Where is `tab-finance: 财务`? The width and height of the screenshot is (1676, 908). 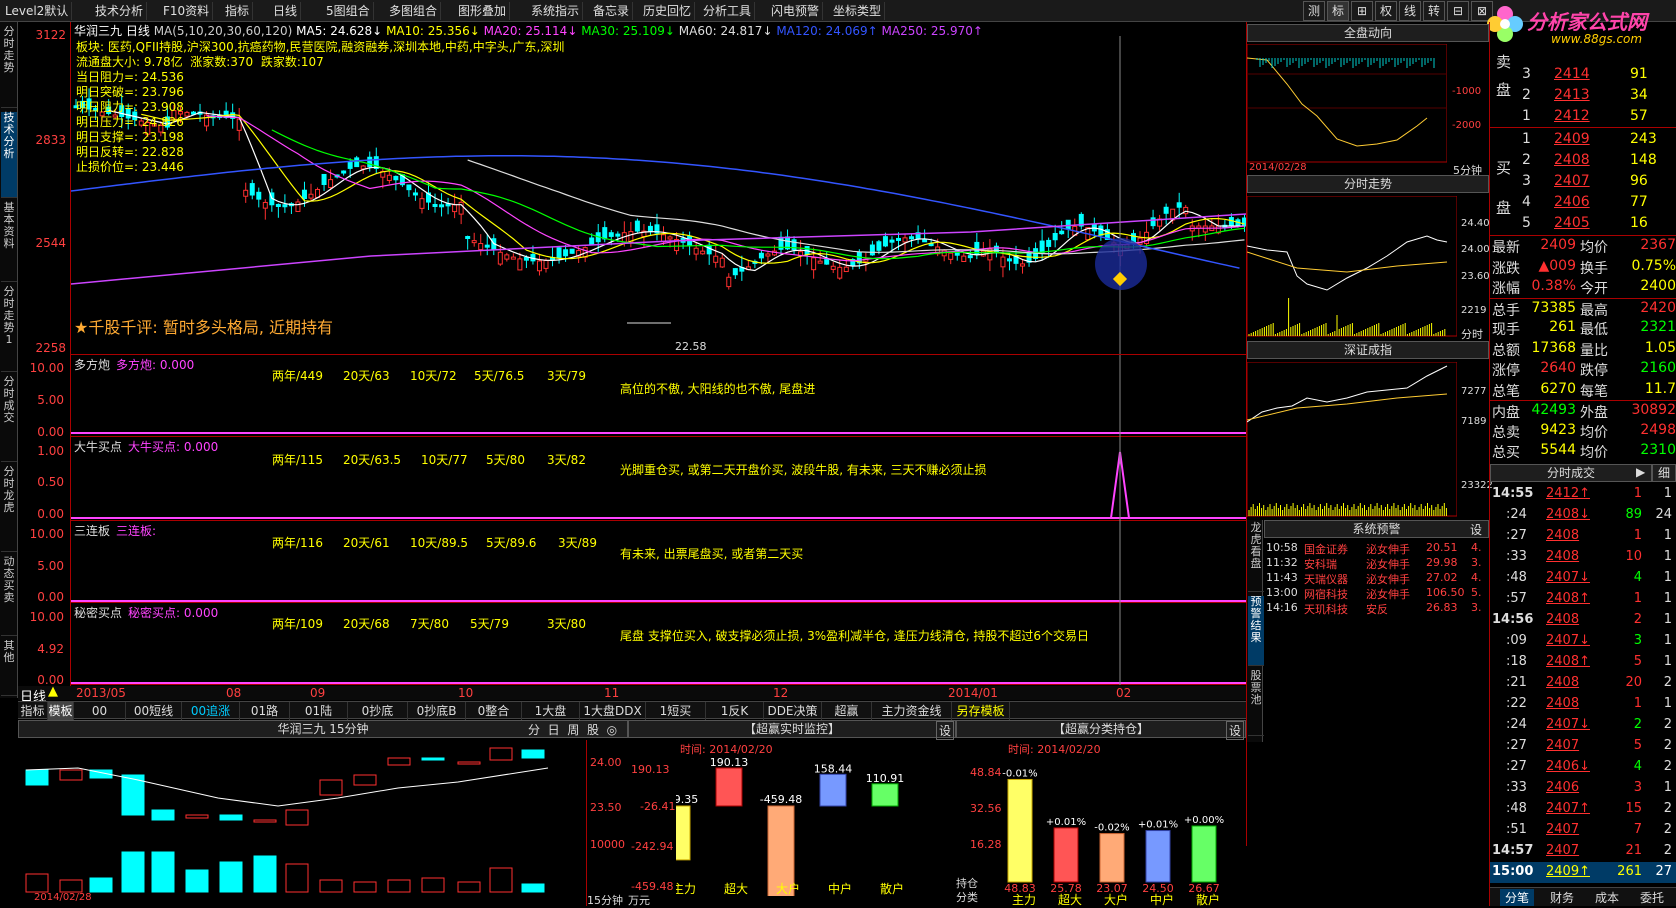 tab-finance: 财务 is located at coordinates (1562, 897).